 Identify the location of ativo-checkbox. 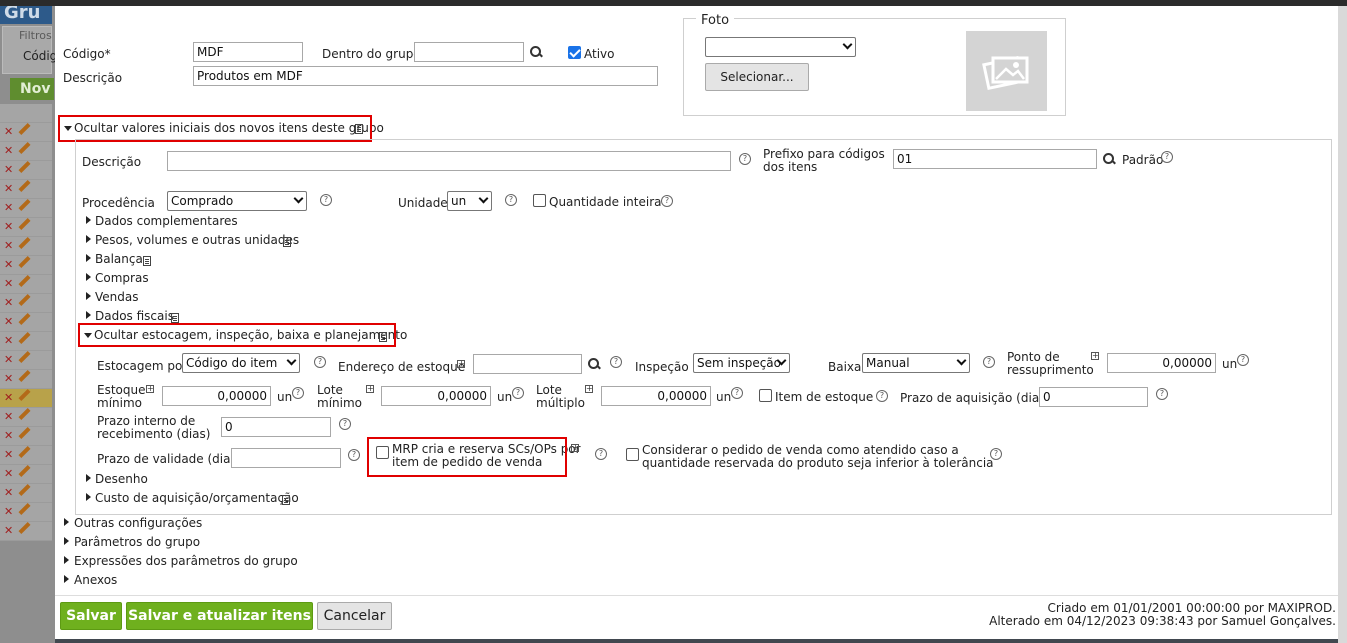
(574, 52).